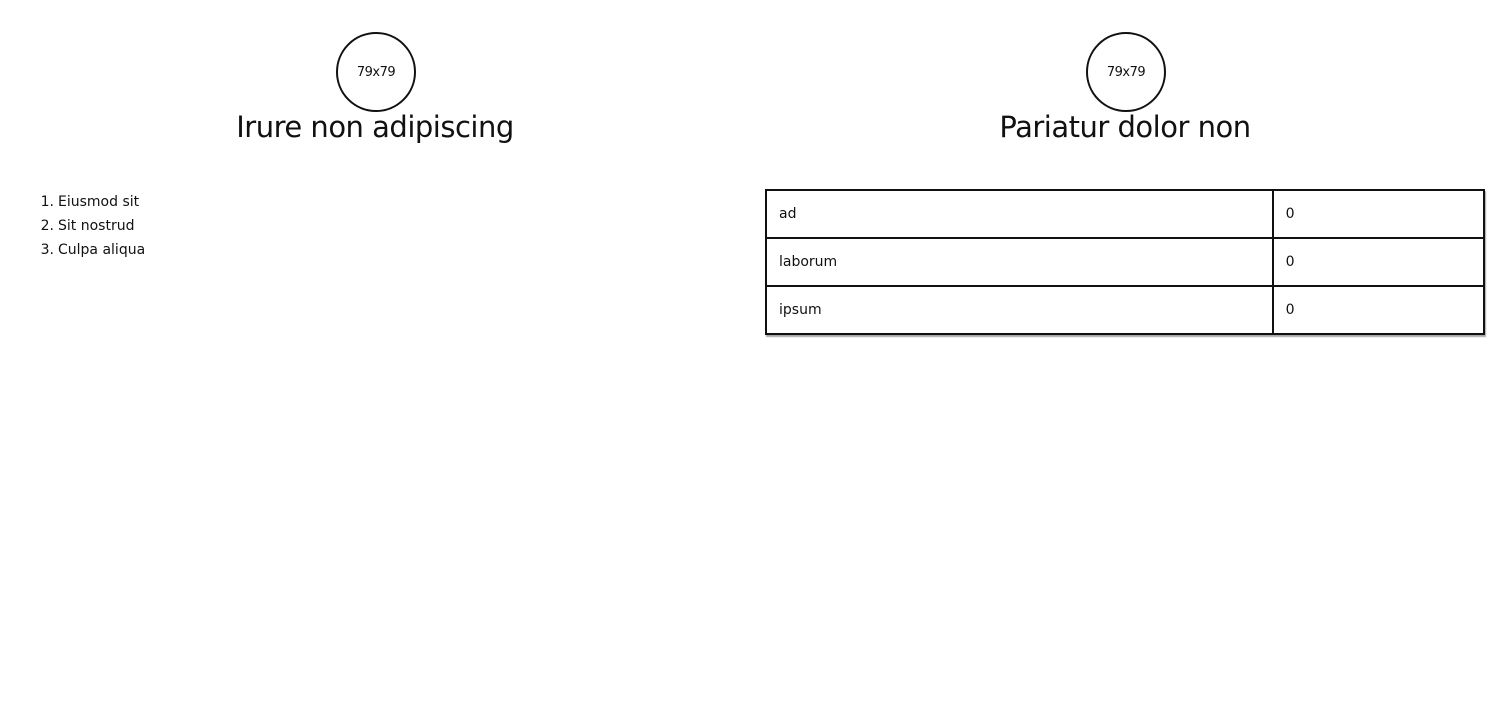  I want to click on table-row: ipsum 0, so click(1125, 310).